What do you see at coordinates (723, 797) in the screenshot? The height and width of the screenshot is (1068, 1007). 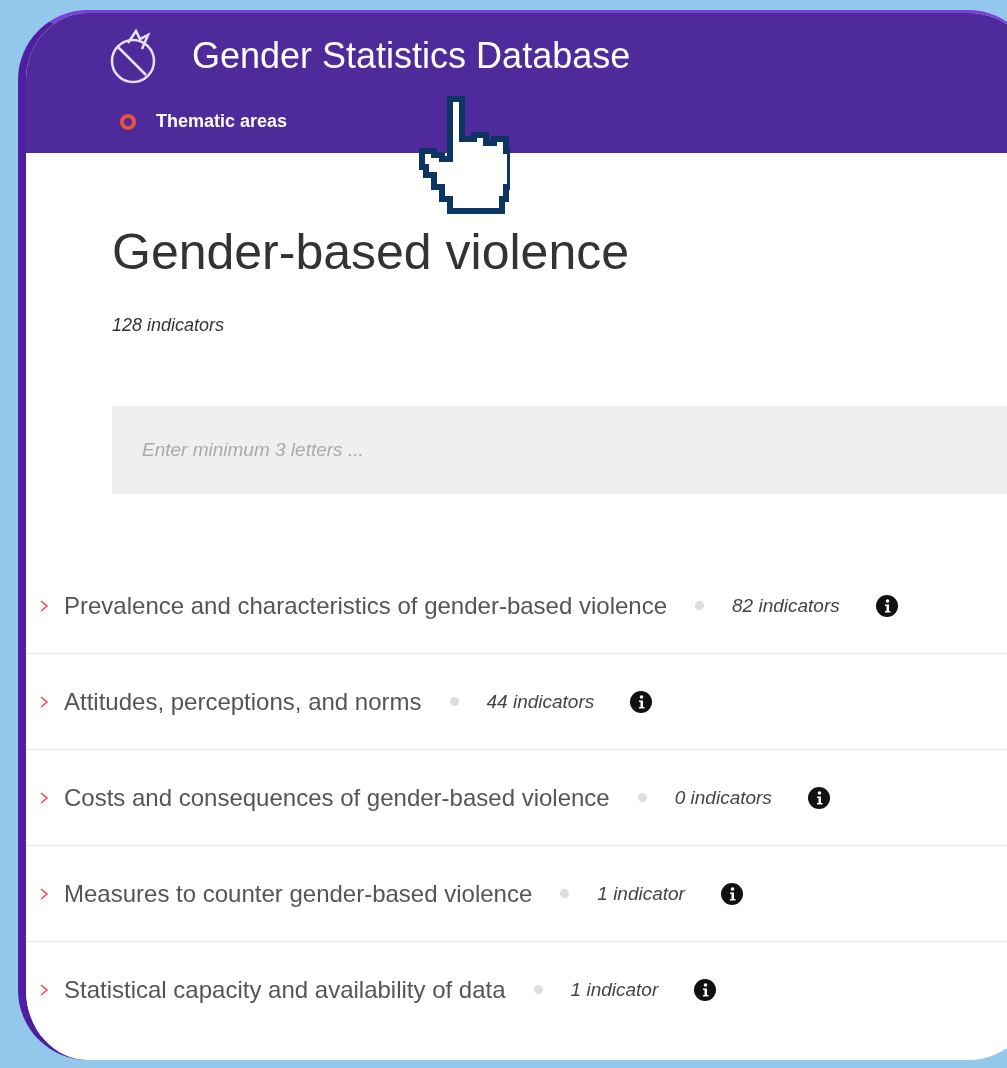 I see `topic-count: 0 indicators` at bounding box center [723, 797].